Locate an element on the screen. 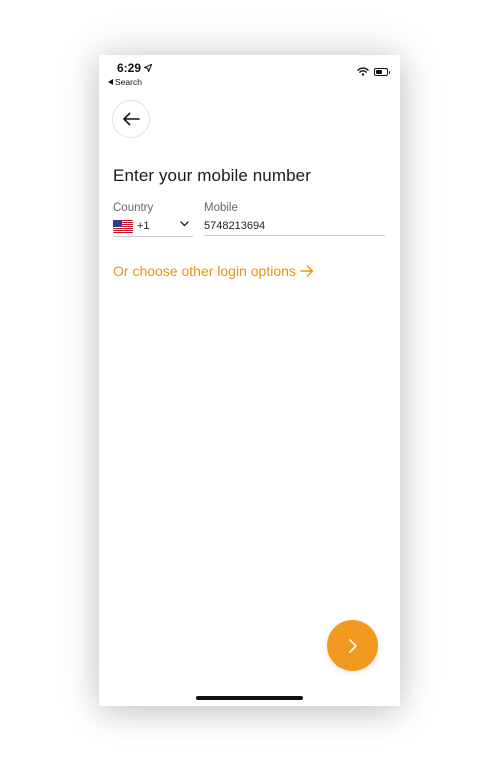 The height and width of the screenshot is (761, 500). next-button is located at coordinates (352, 645).